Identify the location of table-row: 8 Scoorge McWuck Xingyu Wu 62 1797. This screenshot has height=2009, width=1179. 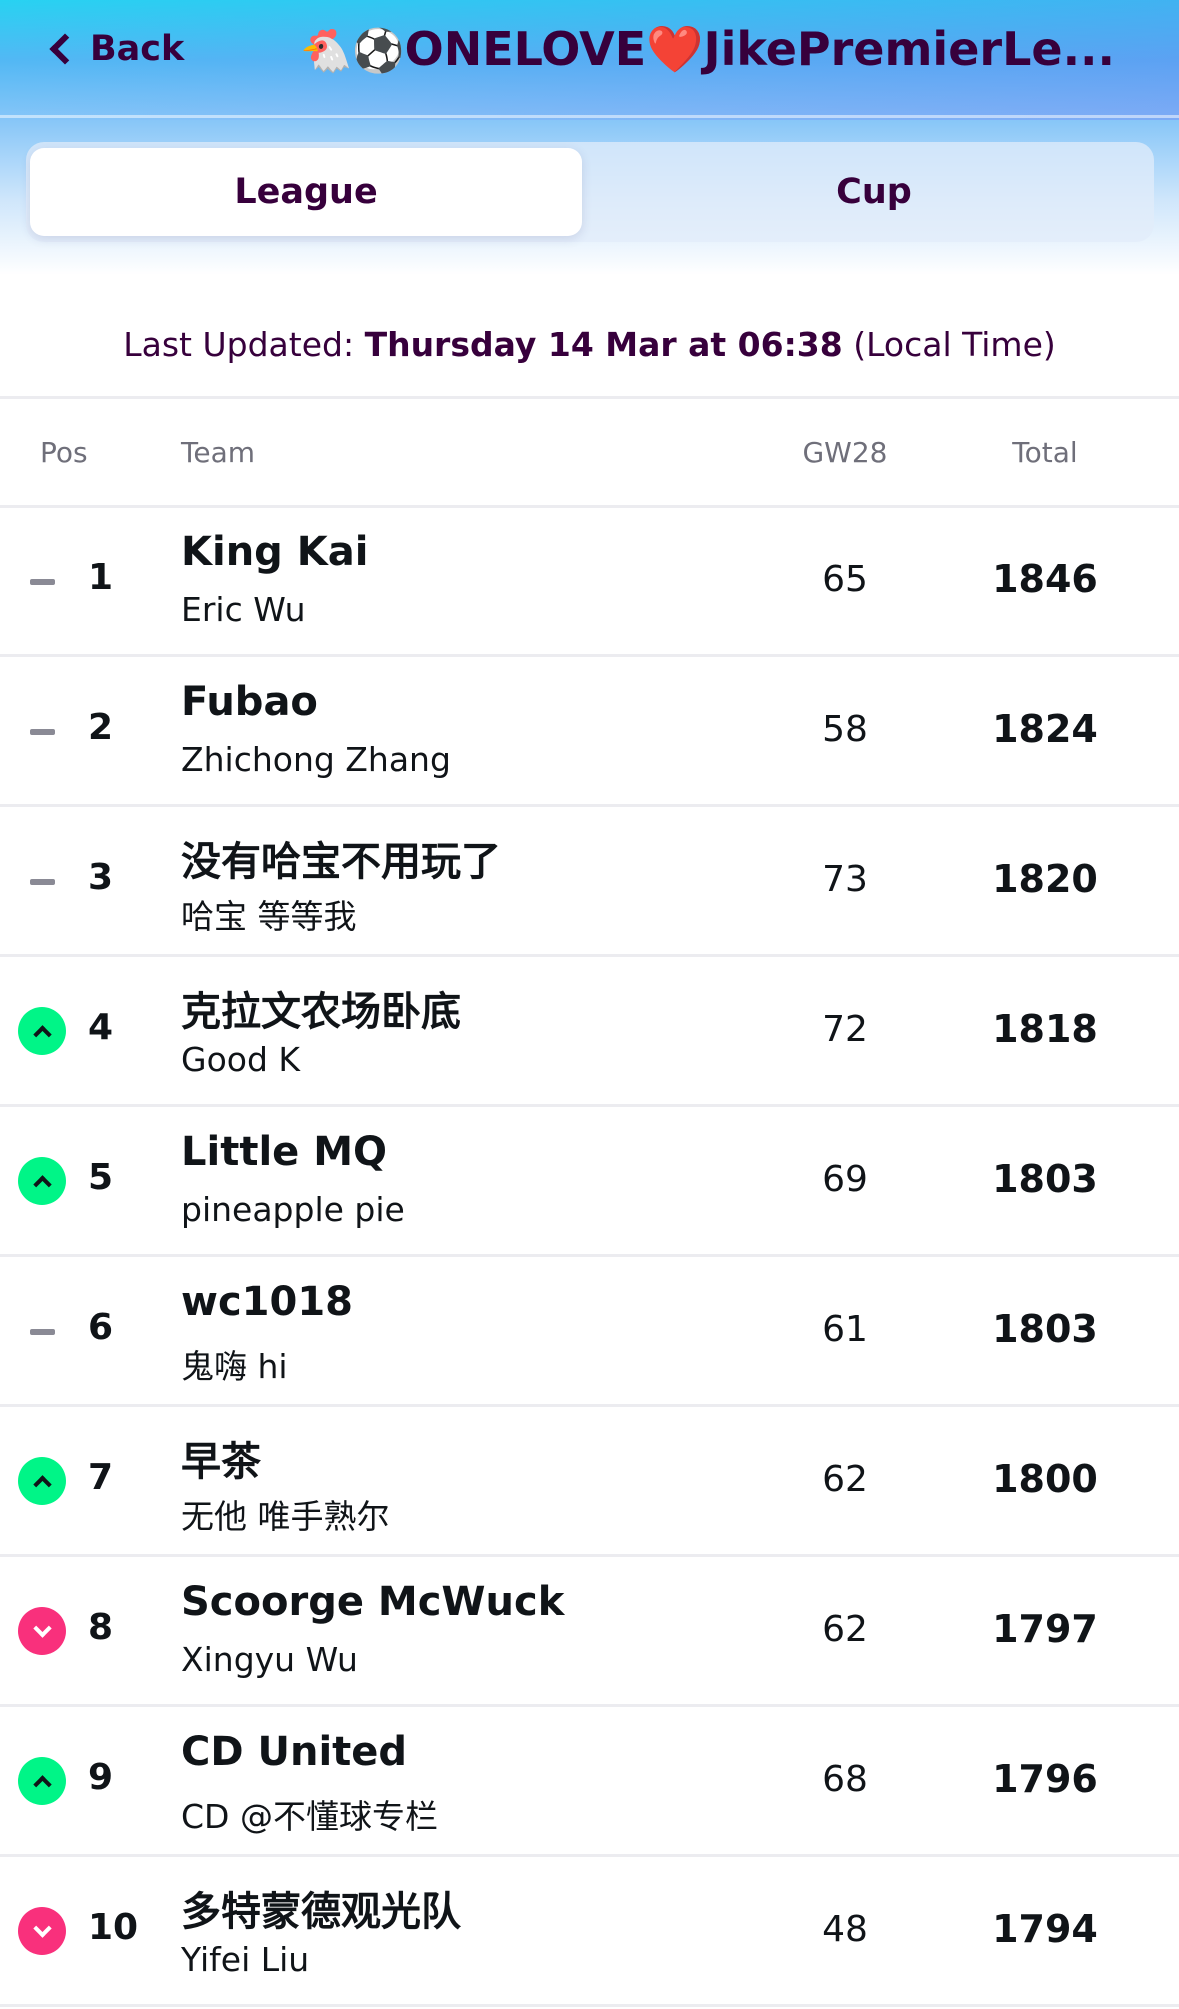
(589, 1632).